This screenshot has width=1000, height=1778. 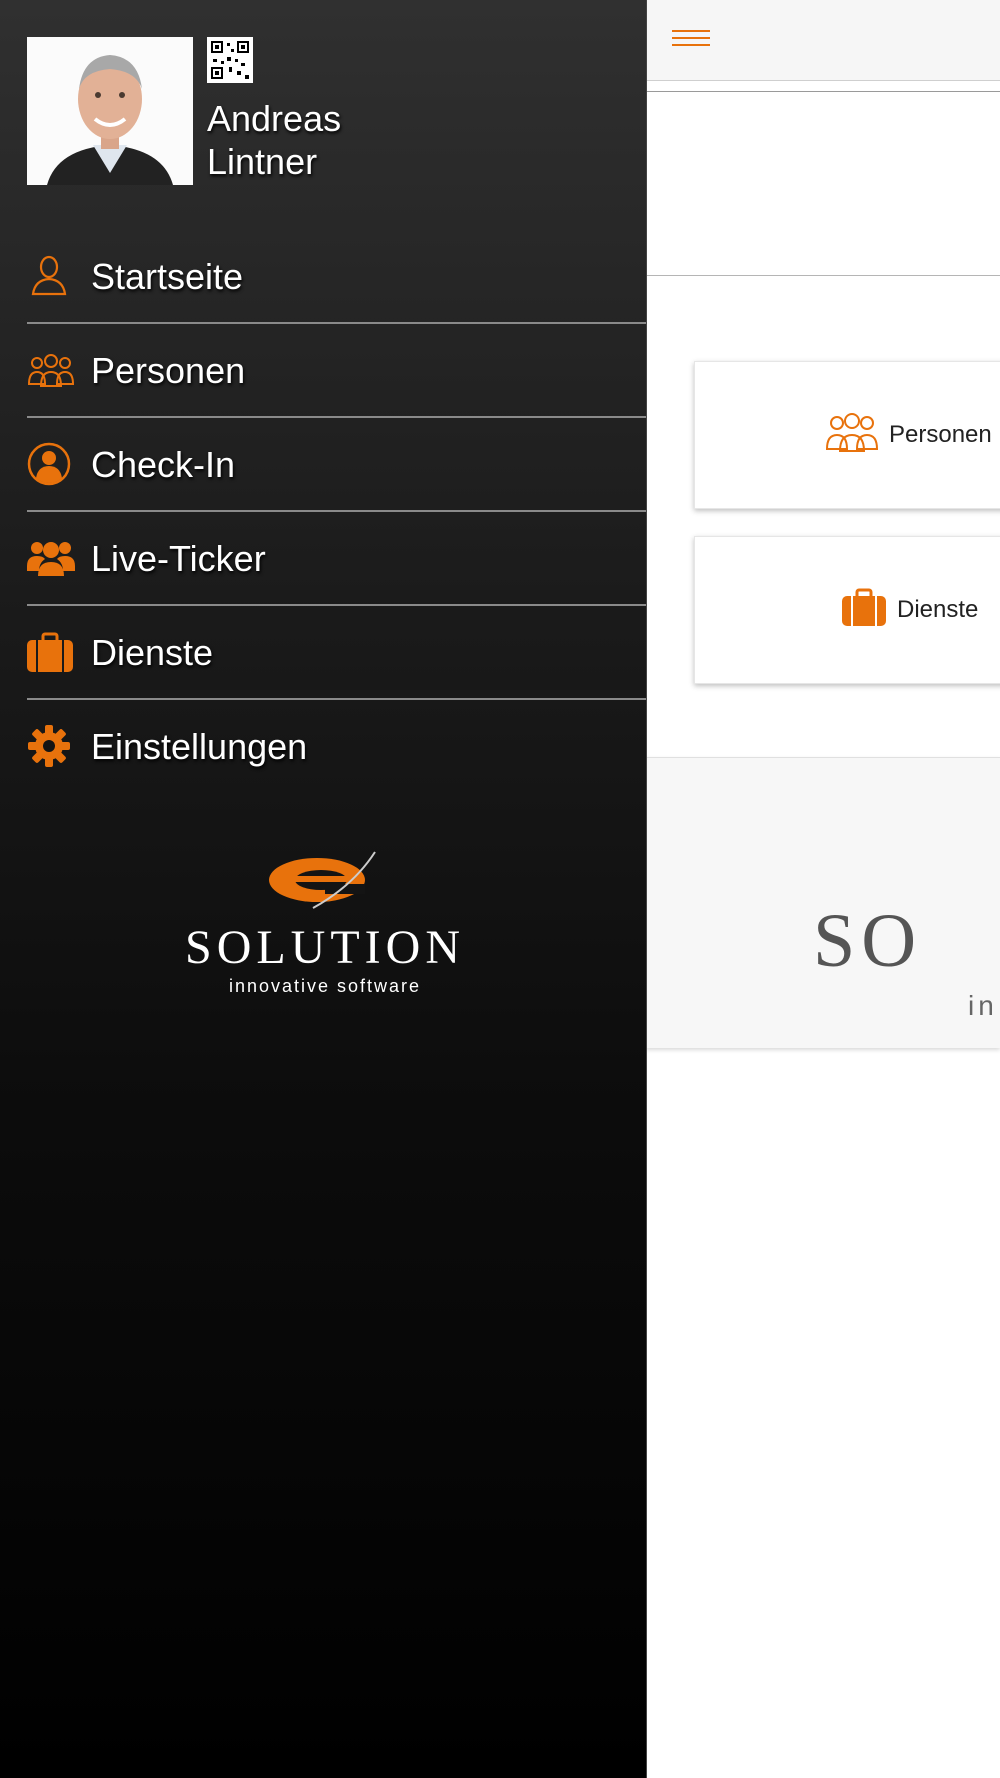 What do you see at coordinates (199, 746) in the screenshot?
I see `menu-item-label: Einstellungen` at bounding box center [199, 746].